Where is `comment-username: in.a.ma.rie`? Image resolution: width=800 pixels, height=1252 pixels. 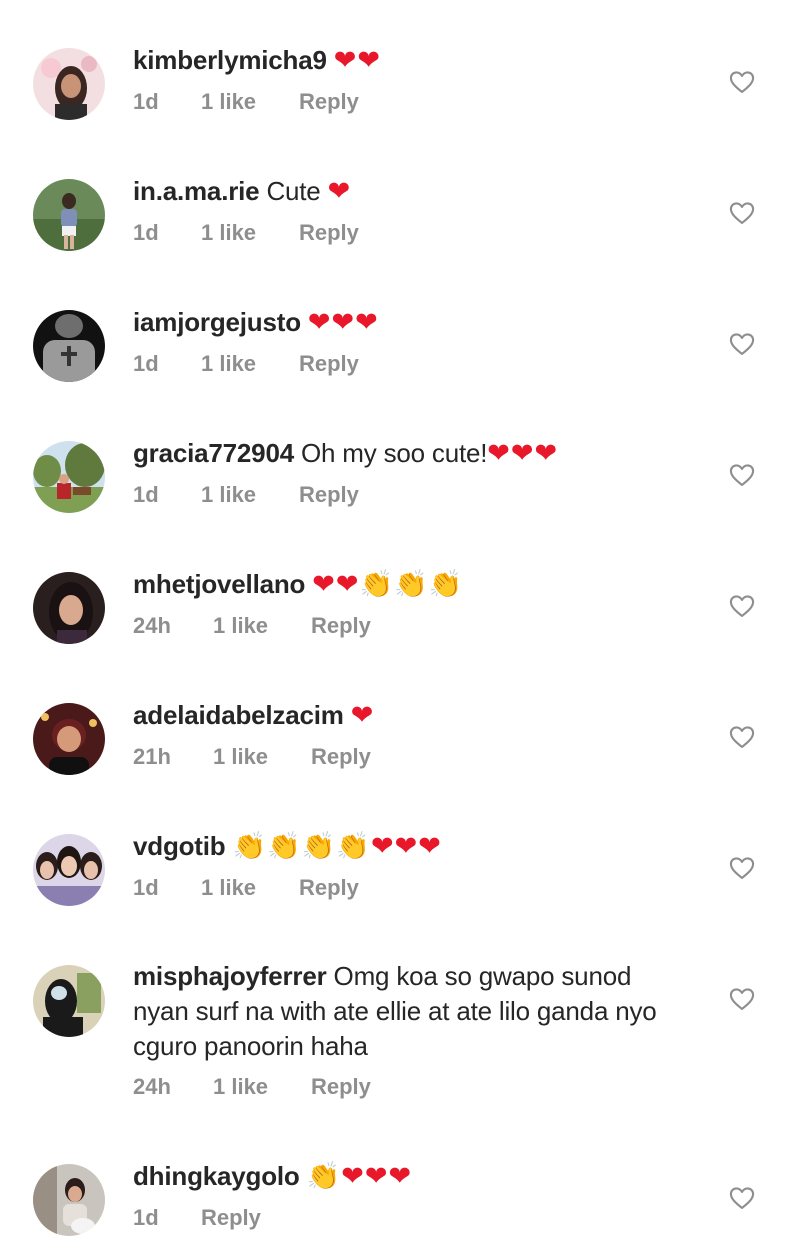
comment-username: in.a.ma.rie is located at coordinates (196, 191).